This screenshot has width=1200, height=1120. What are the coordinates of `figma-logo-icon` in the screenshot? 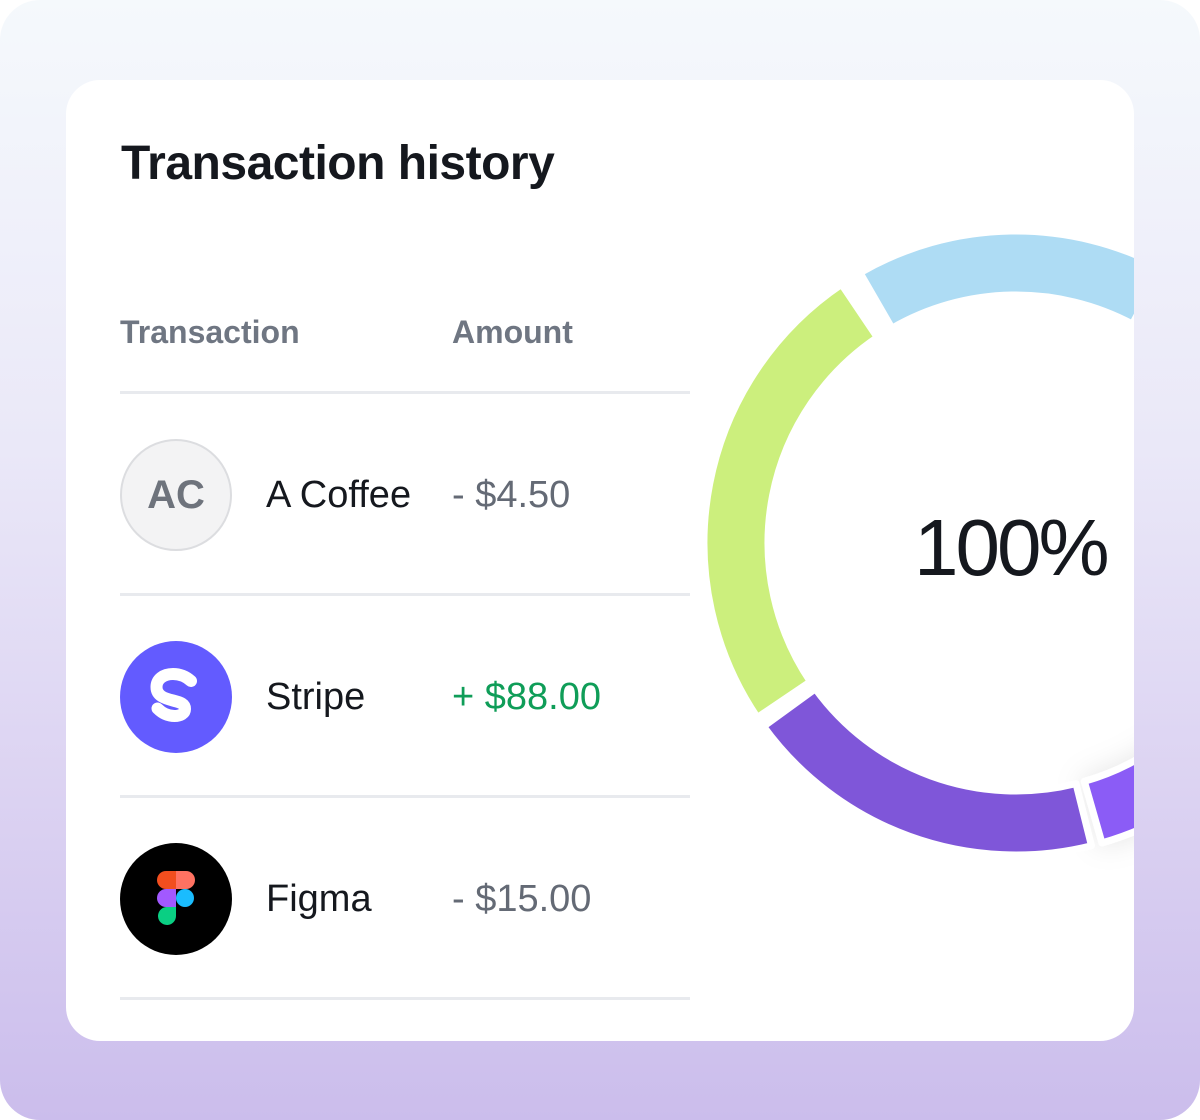 It's located at (176, 899).